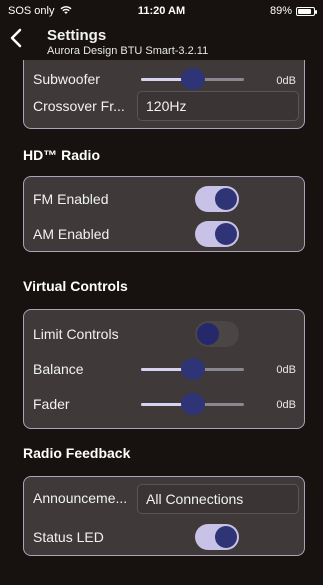  I want to click on battery-level, so click(305, 11).